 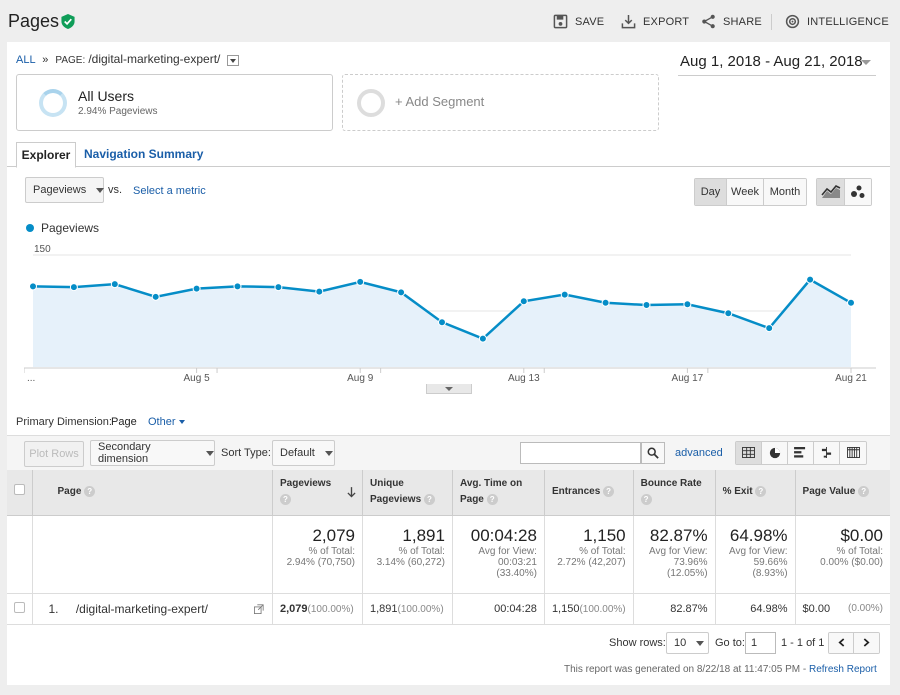 What do you see at coordinates (737, 492) in the screenshot?
I see `header-exit-label: % Exit` at bounding box center [737, 492].